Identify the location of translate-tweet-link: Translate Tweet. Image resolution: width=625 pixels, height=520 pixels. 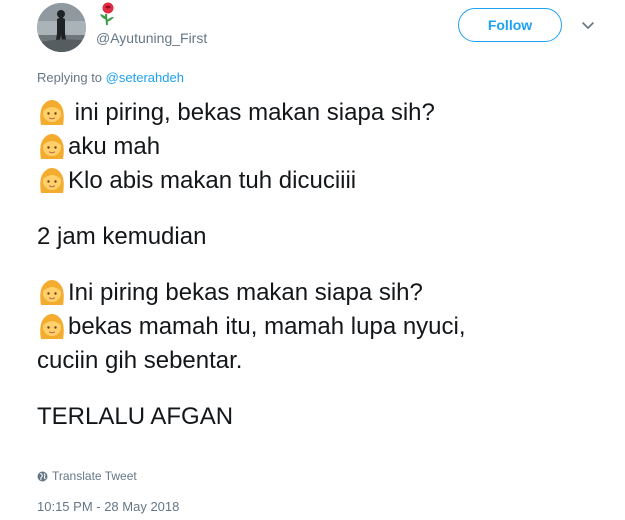
(87, 476).